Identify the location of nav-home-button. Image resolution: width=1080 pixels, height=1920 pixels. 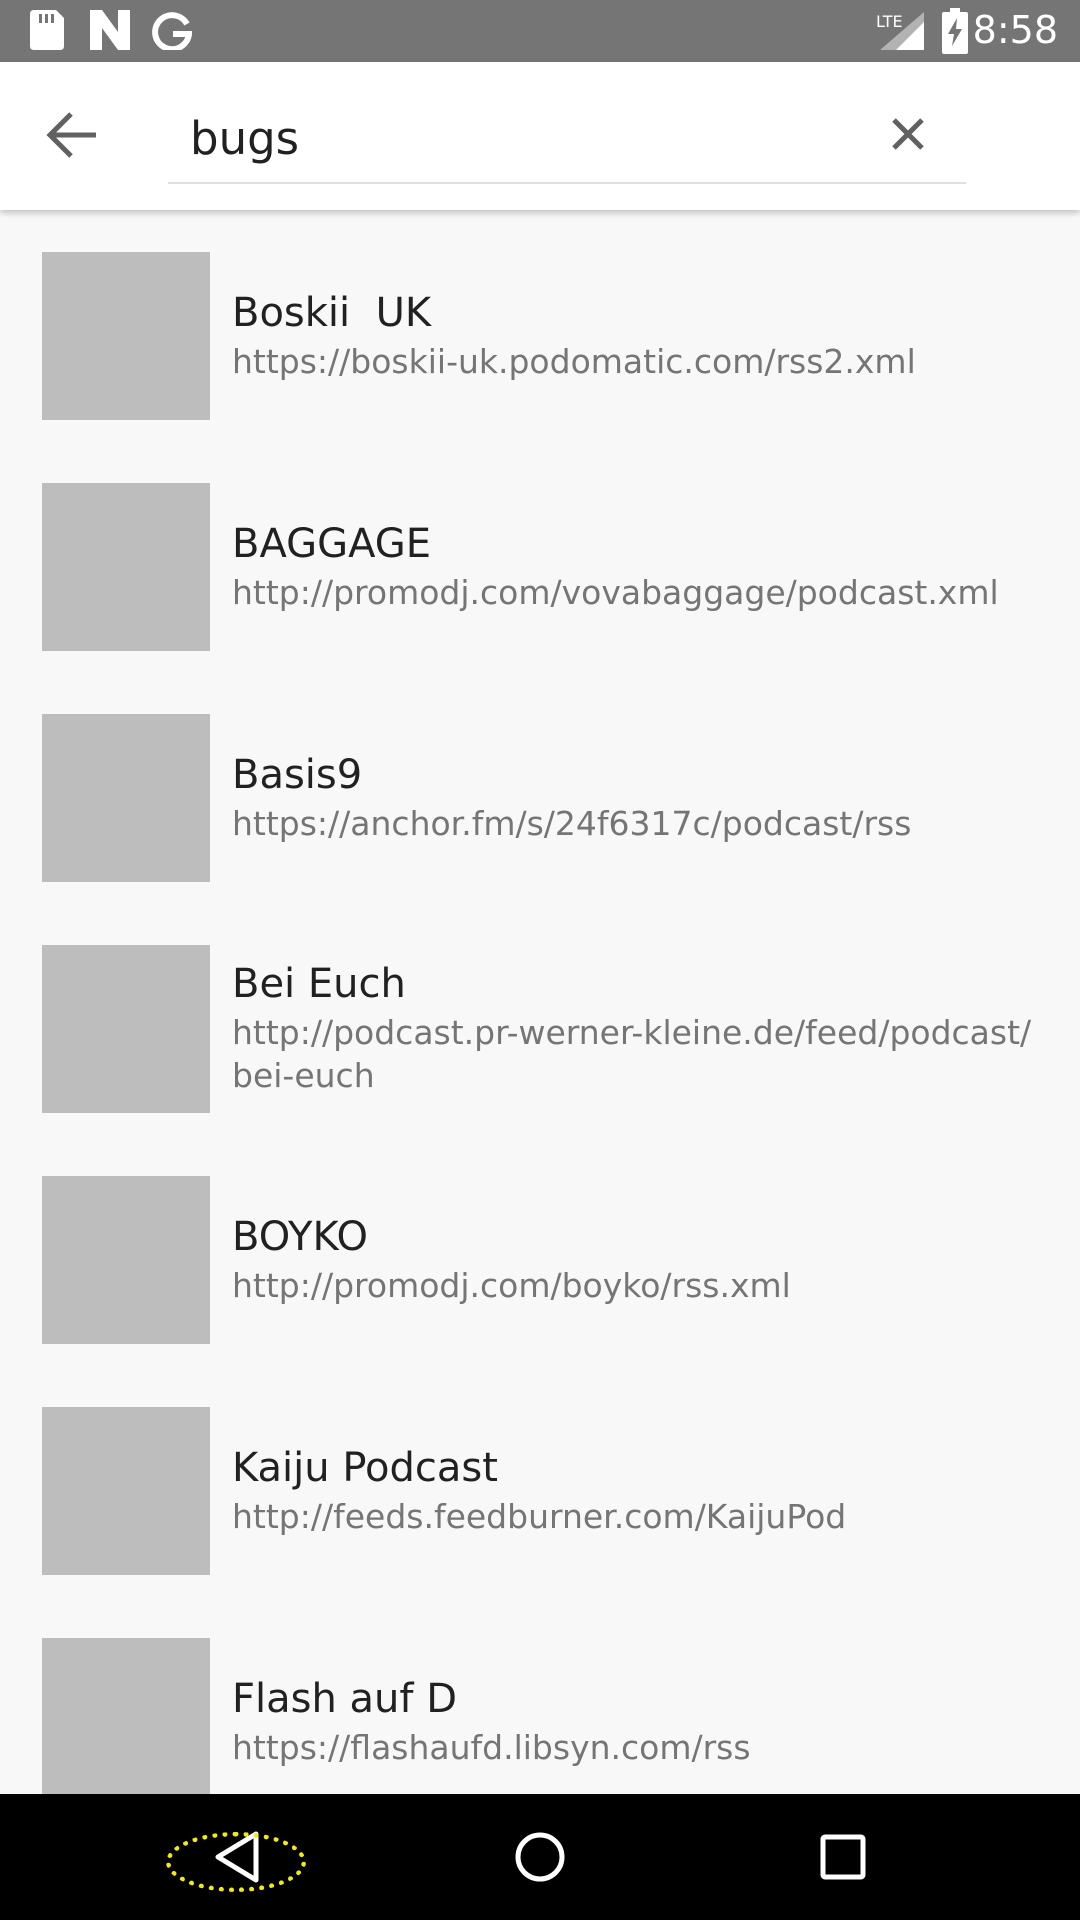
(540, 1857).